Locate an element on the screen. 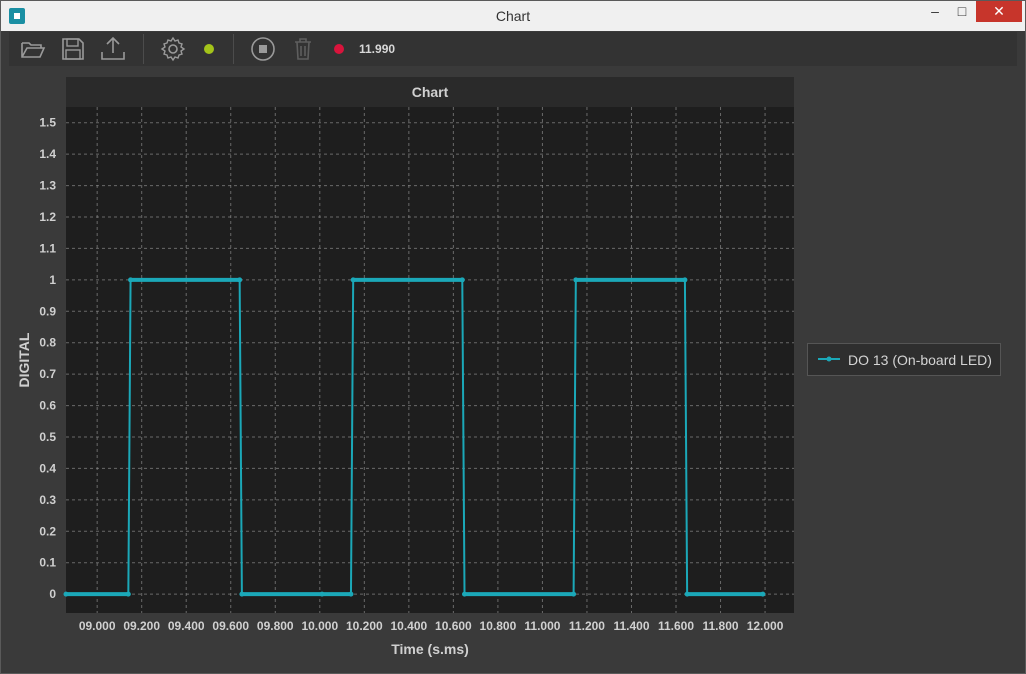 The height and width of the screenshot is (674, 1026). y-tick-label: 0.3 is located at coordinates (47, 500).